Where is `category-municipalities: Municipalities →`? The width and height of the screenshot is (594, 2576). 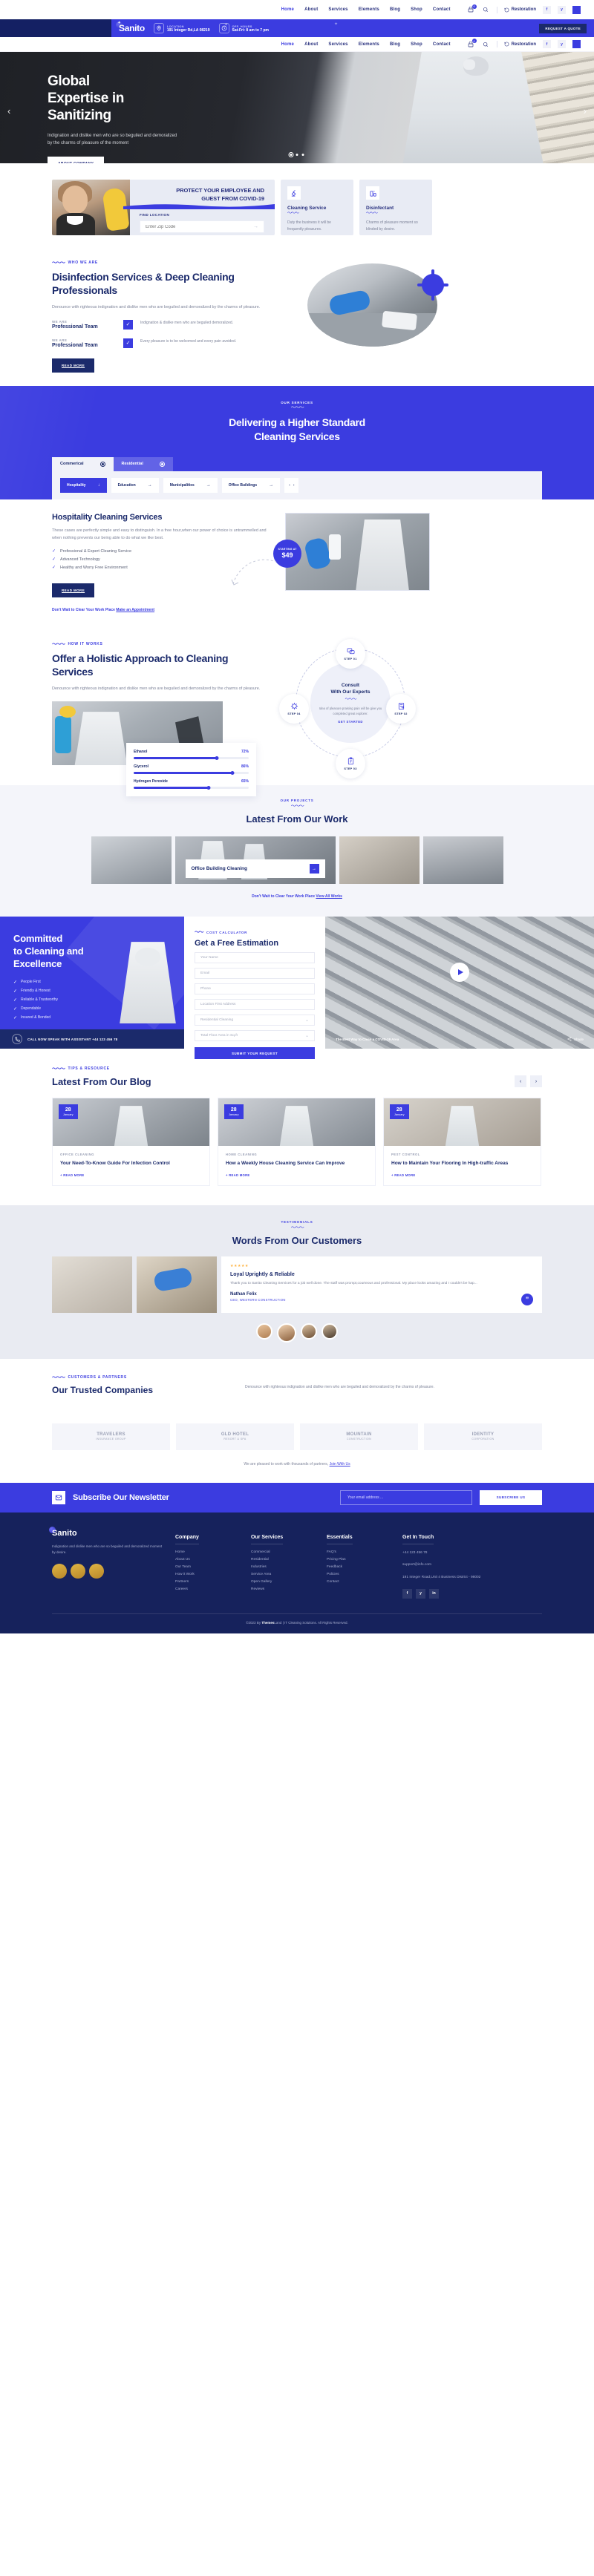
category-municipalities: Municipalities → is located at coordinates (191, 485).